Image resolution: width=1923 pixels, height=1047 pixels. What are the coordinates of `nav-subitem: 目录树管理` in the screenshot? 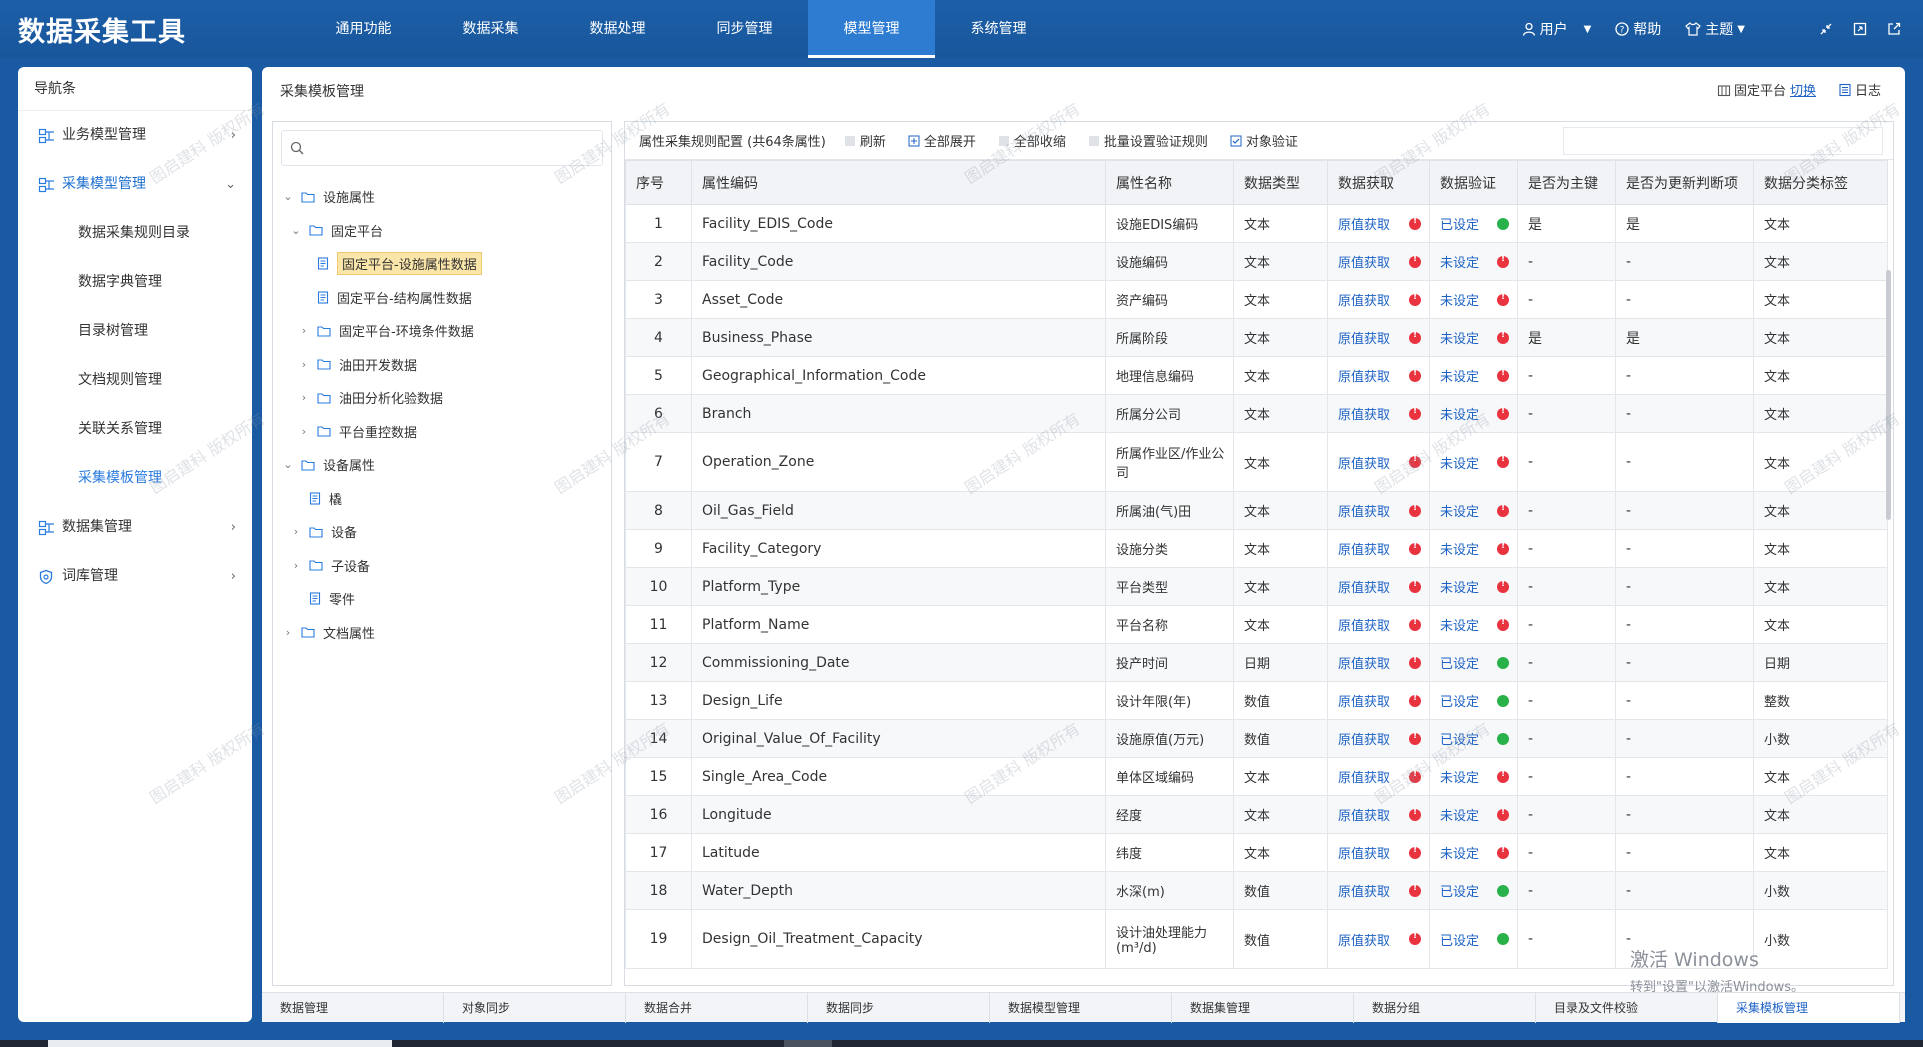 It's located at (135, 331).